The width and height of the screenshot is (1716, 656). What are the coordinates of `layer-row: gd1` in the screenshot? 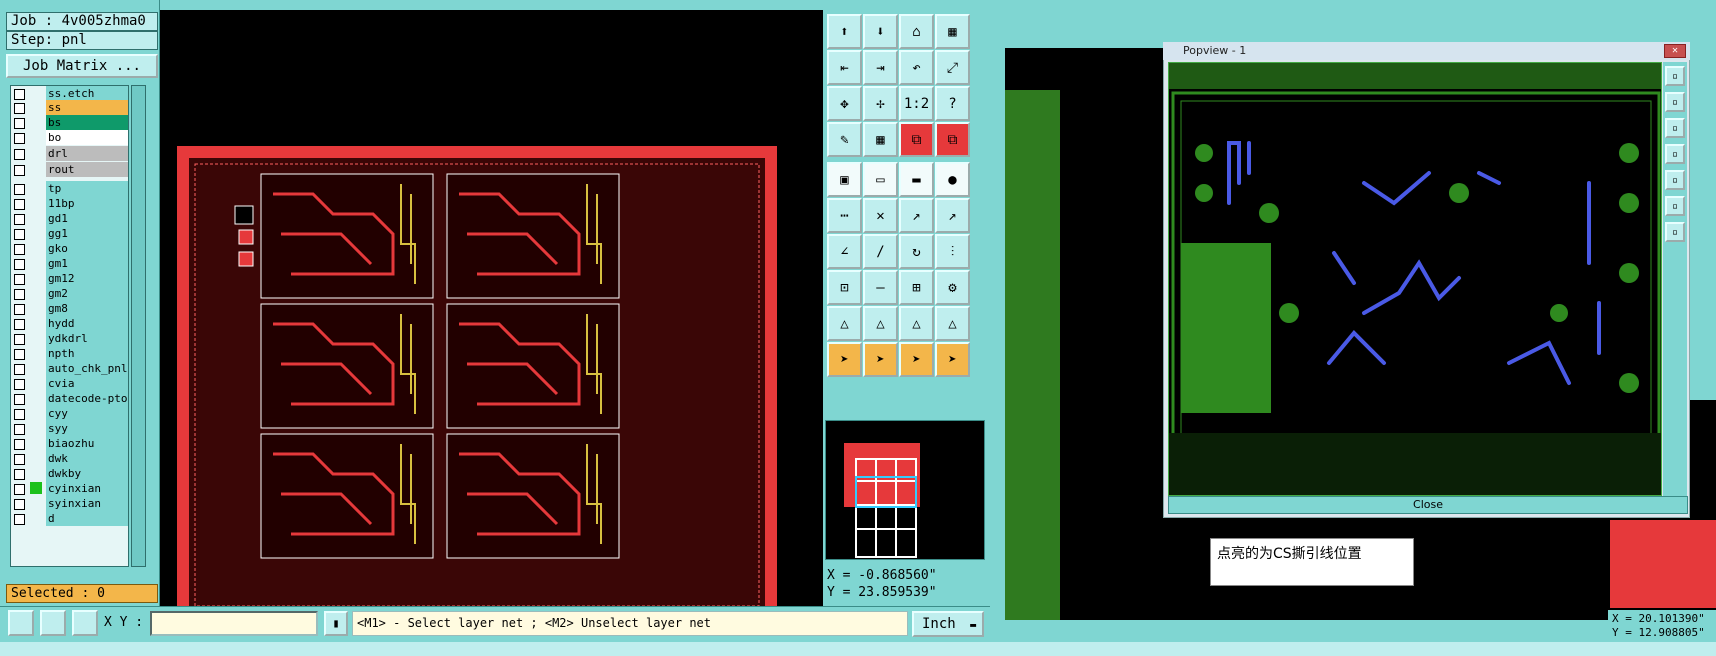 It's located at (69, 218).